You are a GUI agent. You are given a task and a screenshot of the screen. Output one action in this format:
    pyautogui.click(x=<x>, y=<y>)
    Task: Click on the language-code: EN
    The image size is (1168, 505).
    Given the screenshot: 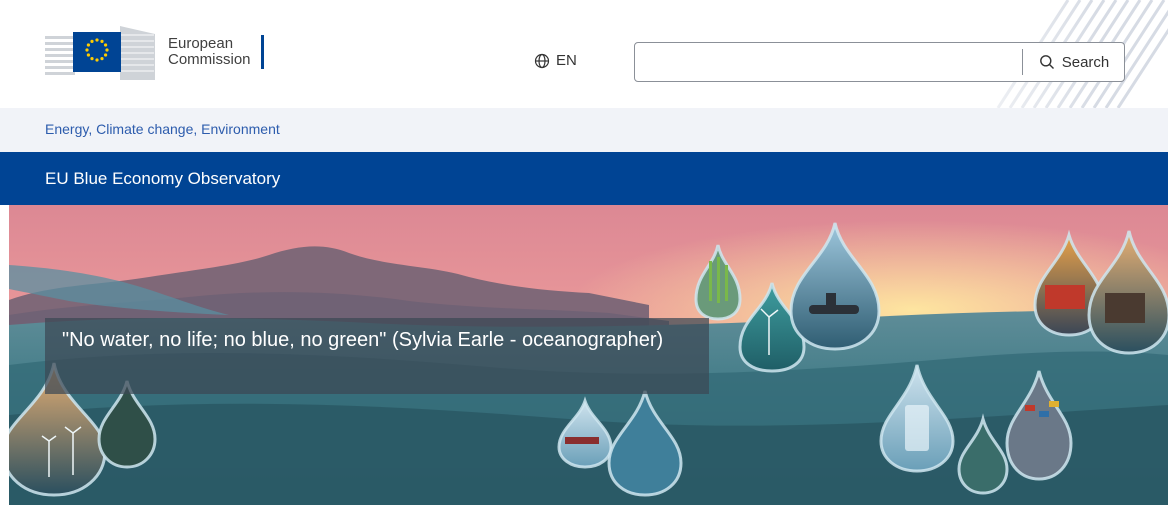 What is the action you would take?
    pyautogui.click(x=566, y=60)
    